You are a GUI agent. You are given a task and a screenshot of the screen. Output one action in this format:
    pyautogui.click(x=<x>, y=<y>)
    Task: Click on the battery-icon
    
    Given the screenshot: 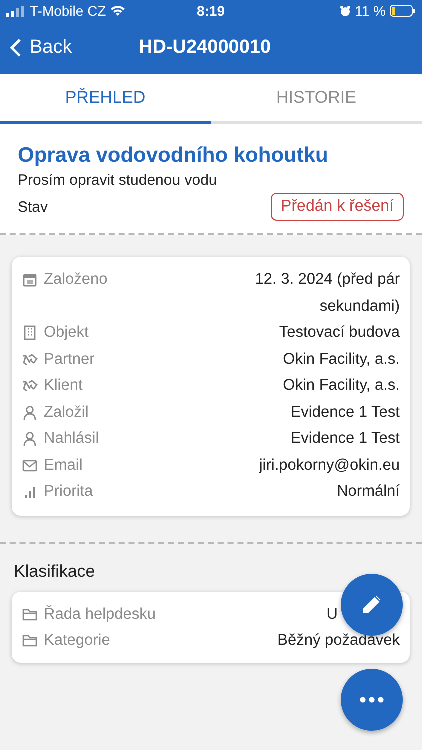 What is the action you would take?
    pyautogui.click(x=403, y=11)
    